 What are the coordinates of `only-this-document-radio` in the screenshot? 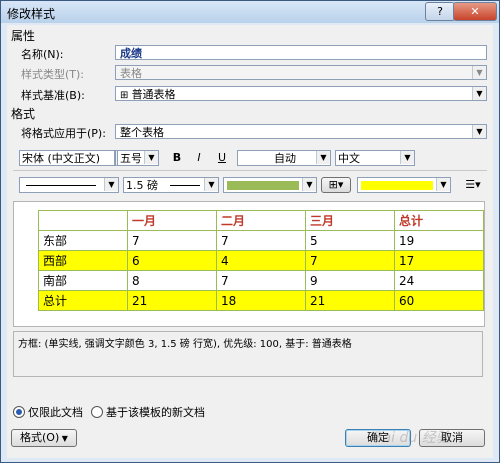 It's located at (19, 412).